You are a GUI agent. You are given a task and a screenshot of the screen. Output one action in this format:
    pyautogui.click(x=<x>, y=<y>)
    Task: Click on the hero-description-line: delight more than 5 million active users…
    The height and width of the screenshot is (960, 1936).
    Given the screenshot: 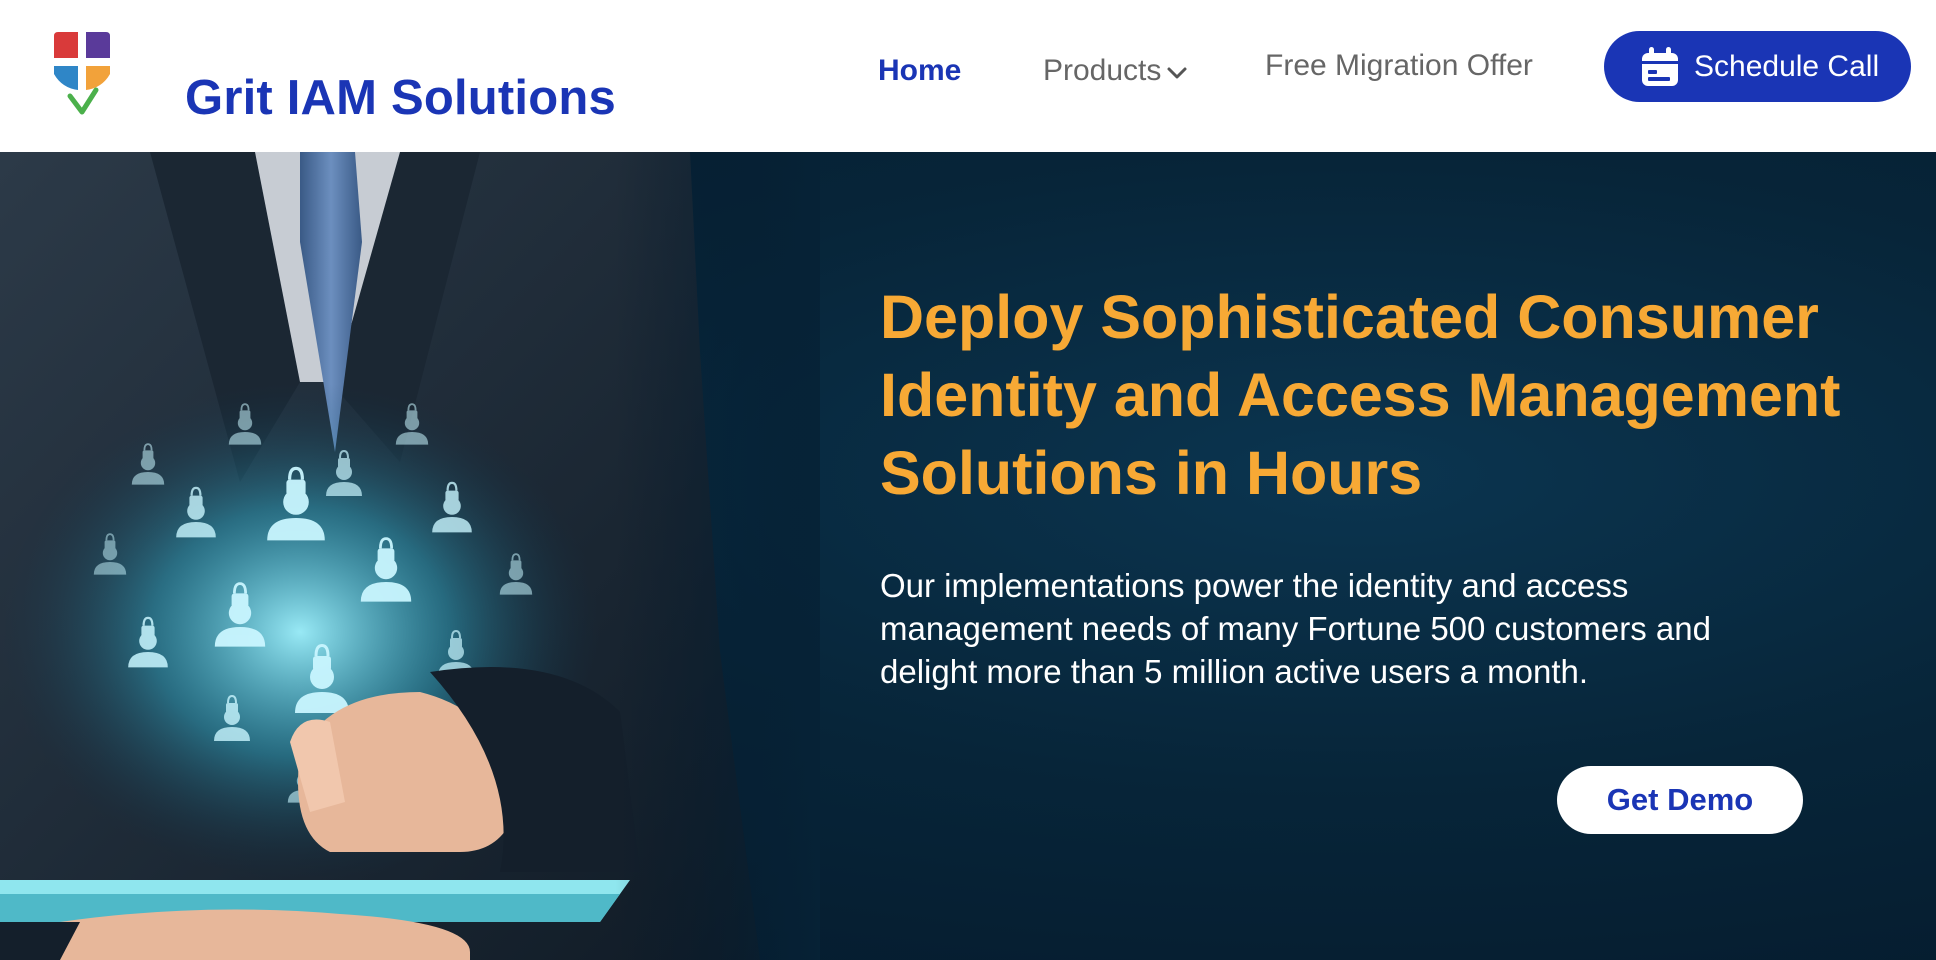 What is the action you would take?
    pyautogui.click(x=1234, y=671)
    